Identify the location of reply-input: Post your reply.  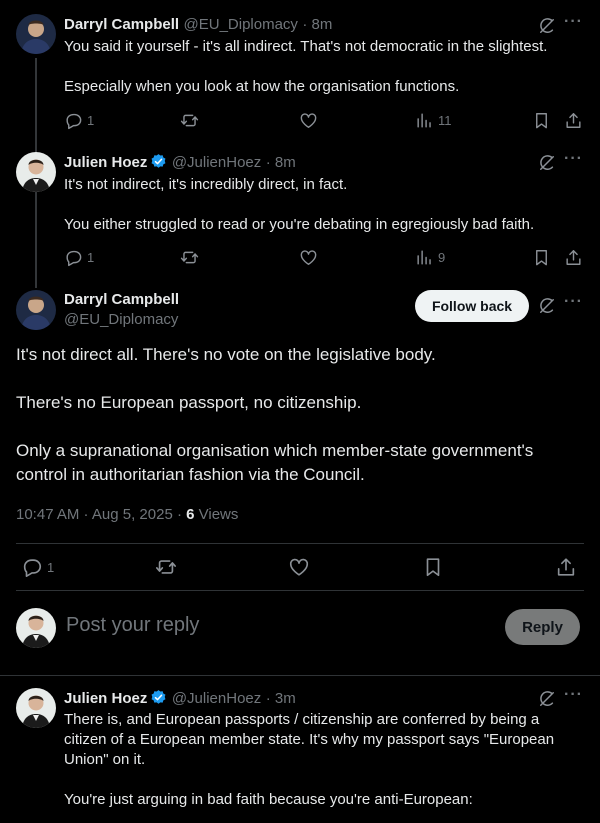
(132, 625).